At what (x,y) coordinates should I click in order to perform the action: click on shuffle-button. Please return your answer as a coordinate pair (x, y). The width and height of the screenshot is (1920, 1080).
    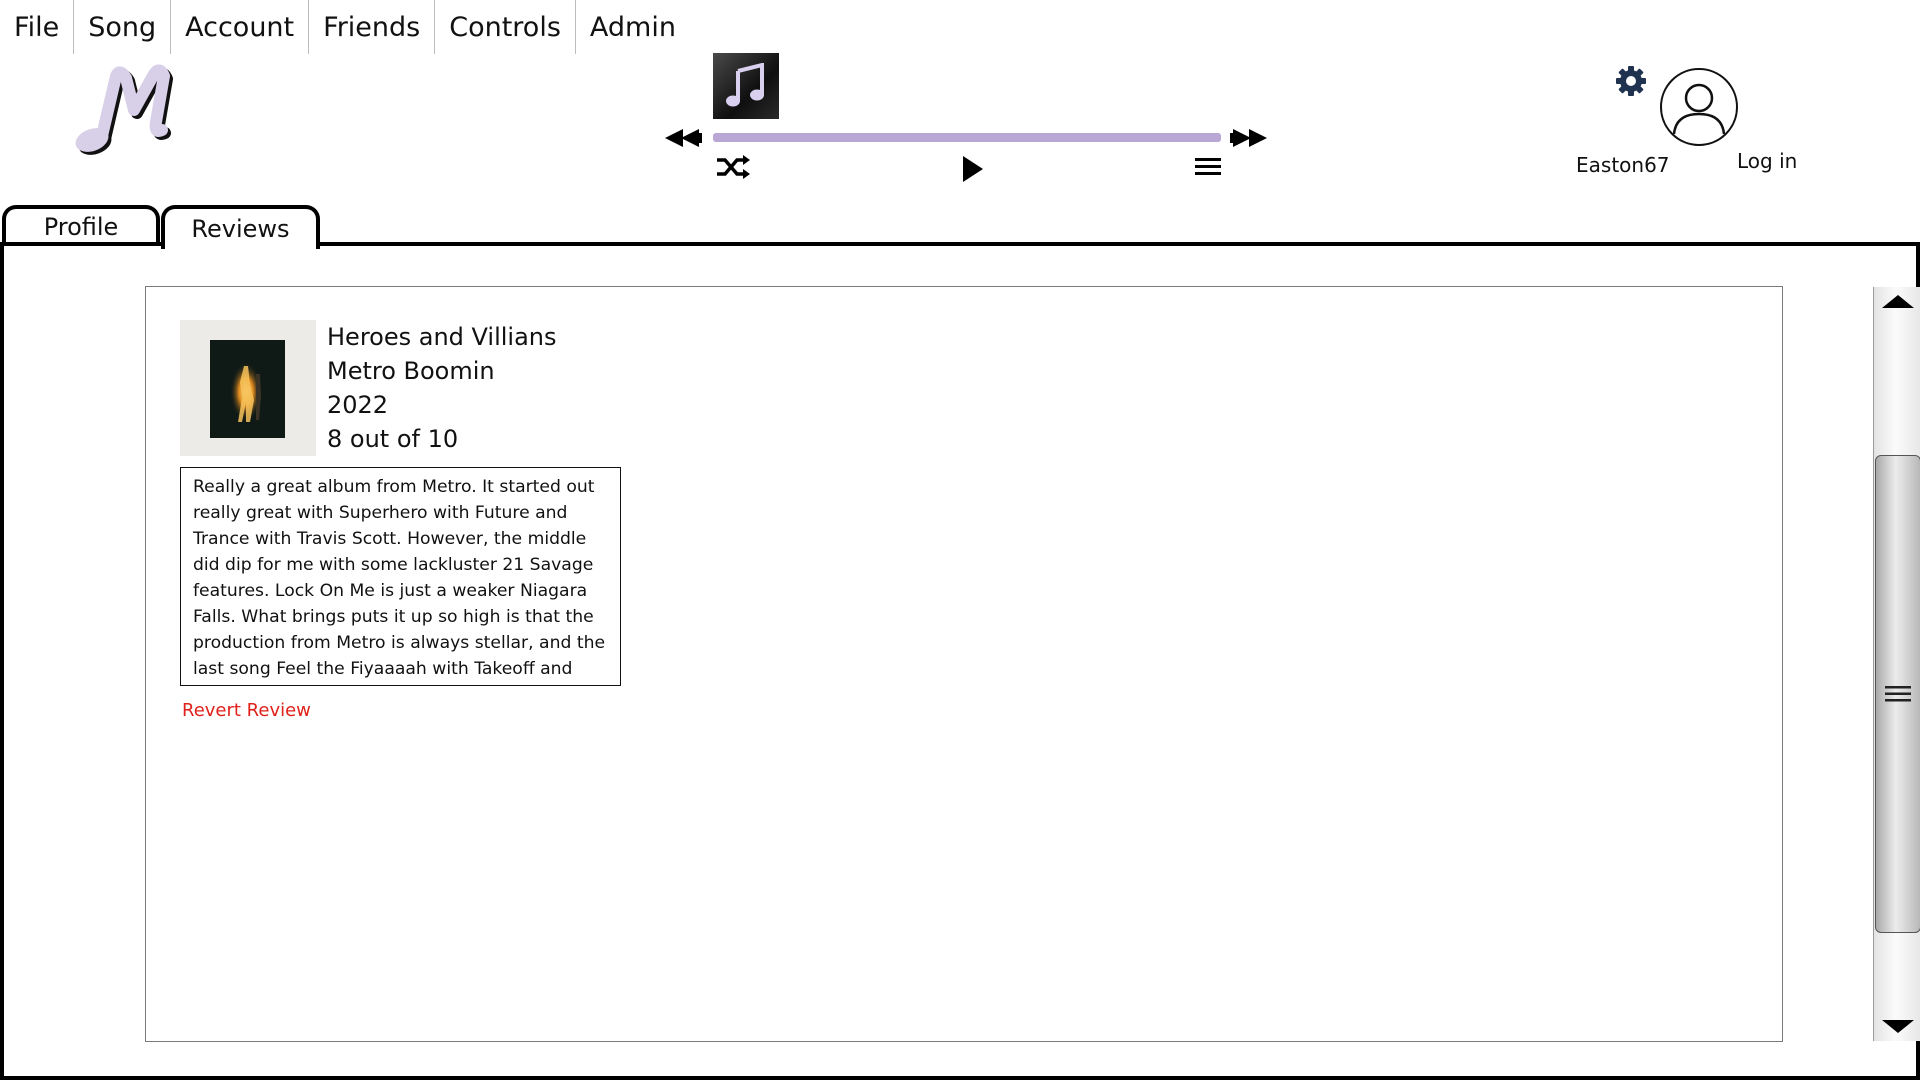
    Looking at the image, I should click on (733, 167).